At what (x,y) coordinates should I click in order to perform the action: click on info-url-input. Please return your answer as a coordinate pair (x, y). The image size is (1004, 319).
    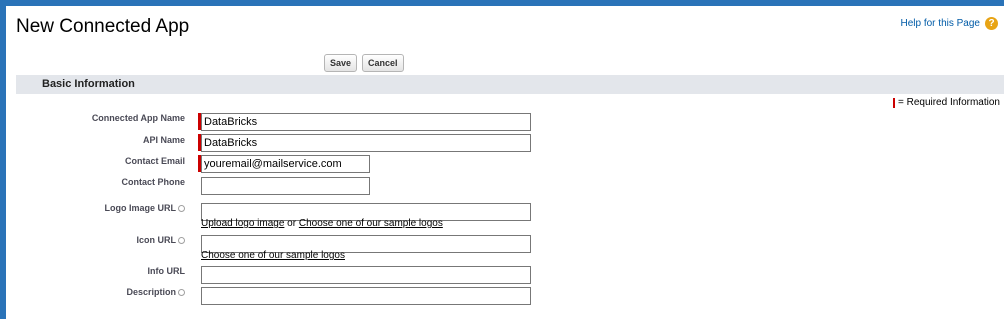
    Looking at the image, I should click on (366, 275).